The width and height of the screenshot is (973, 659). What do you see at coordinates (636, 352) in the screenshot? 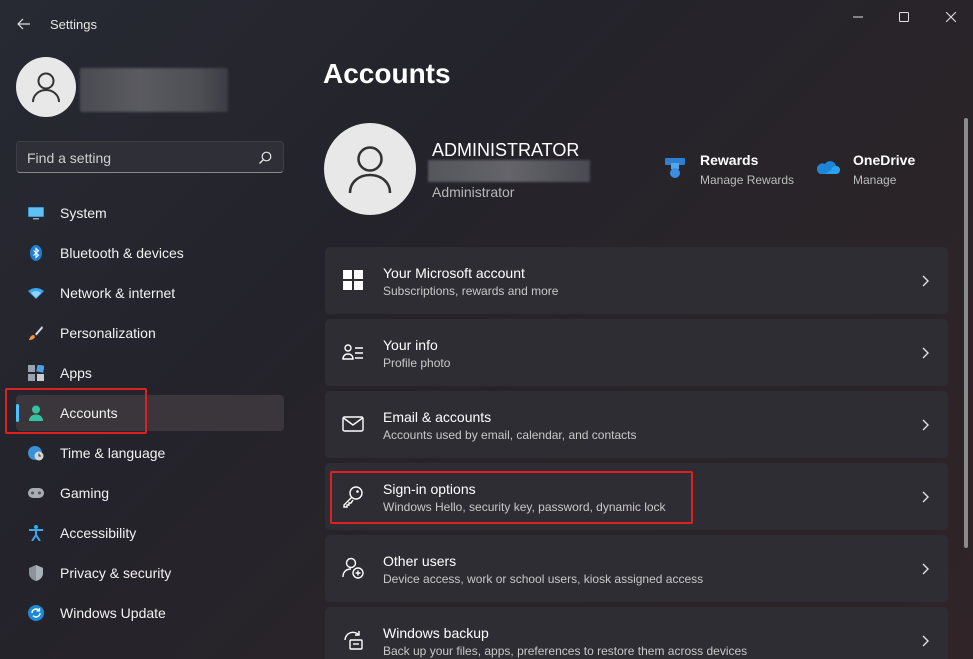
I see `card-your-info: Your info Profile photo` at bounding box center [636, 352].